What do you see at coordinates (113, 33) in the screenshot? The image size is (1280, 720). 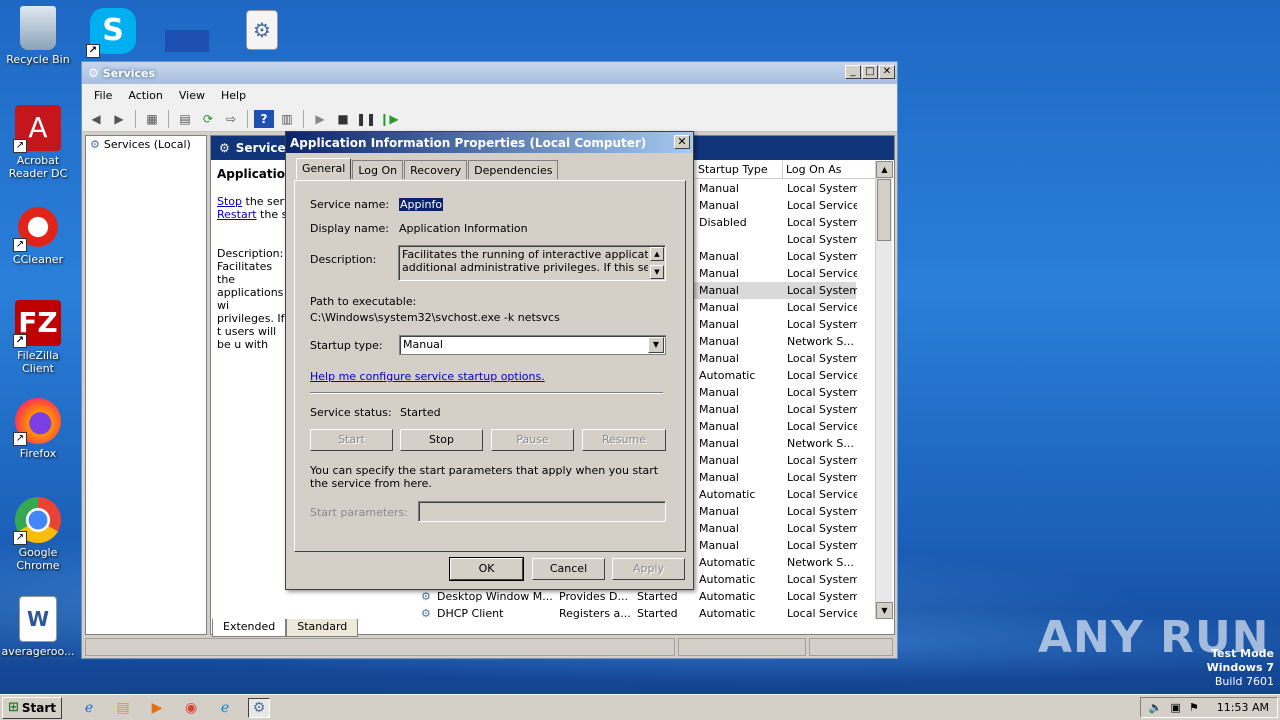 I see `desktop-icon-skype: S ↗` at bounding box center [113, 33].